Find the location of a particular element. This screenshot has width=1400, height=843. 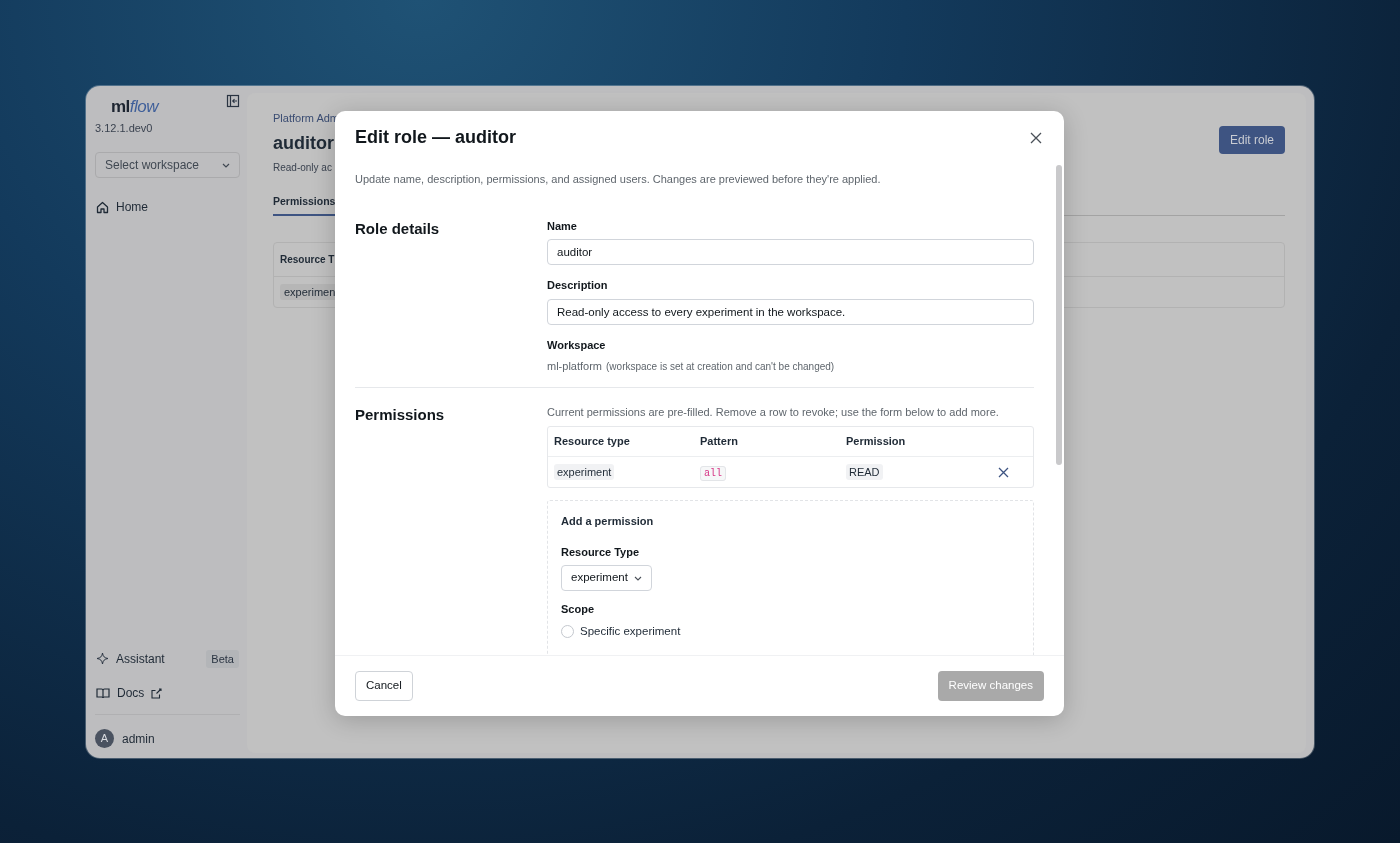

scrollbar-thumb is located at coordinates (1059, 315).